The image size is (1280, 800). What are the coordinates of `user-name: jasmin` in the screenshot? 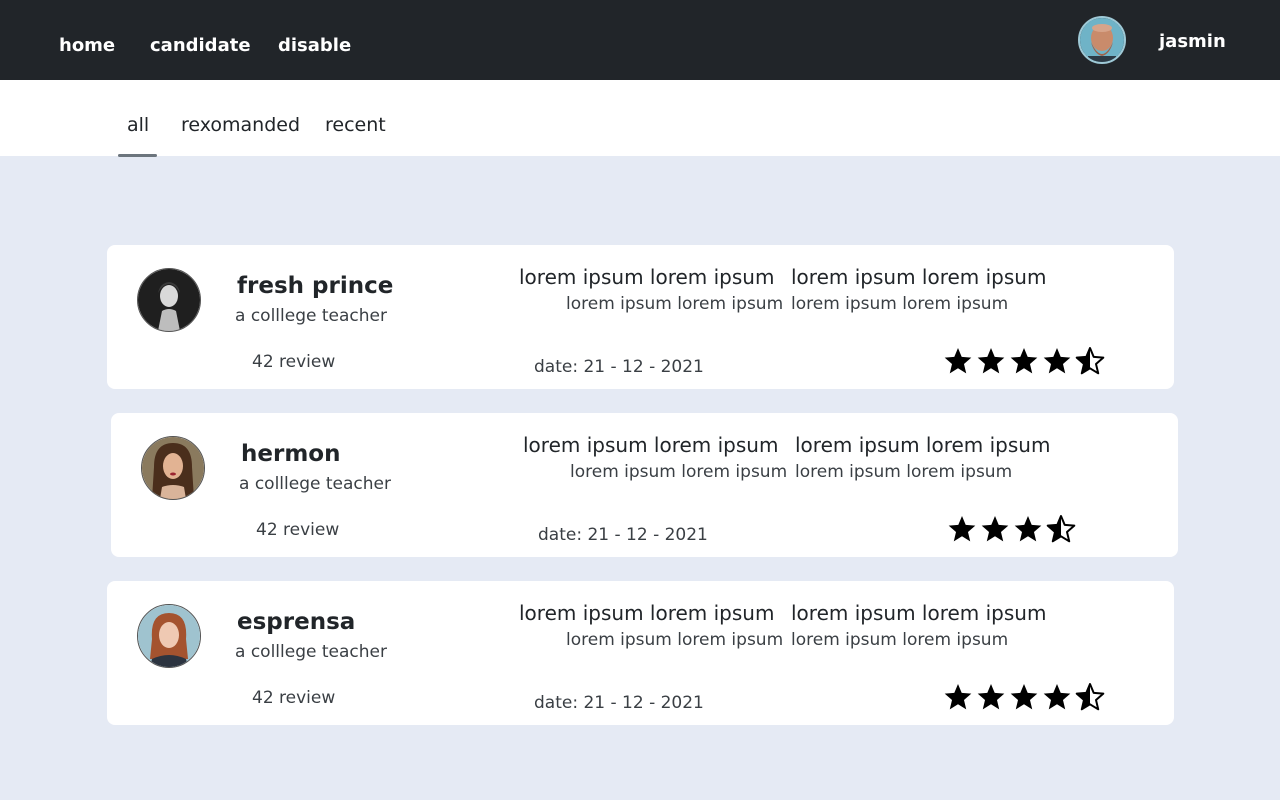 It's located at (1192, 42).